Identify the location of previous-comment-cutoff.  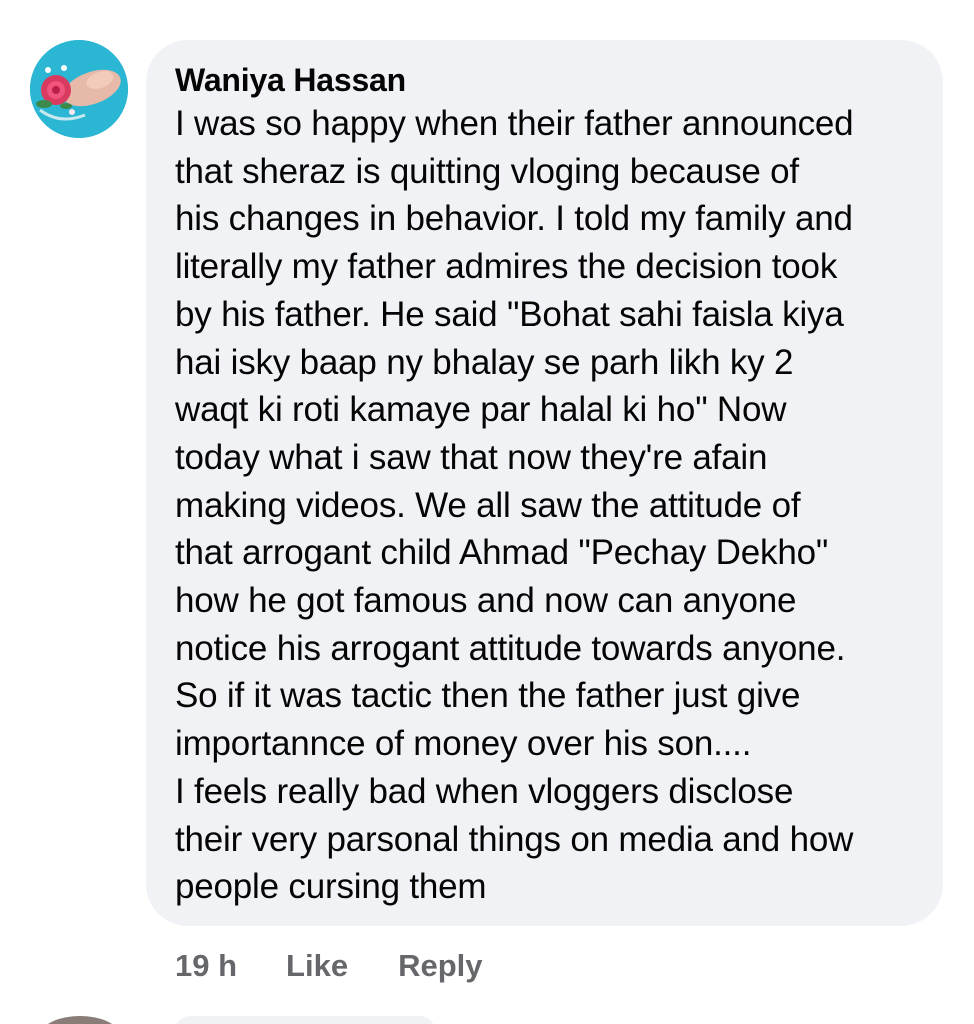
(445, 2).